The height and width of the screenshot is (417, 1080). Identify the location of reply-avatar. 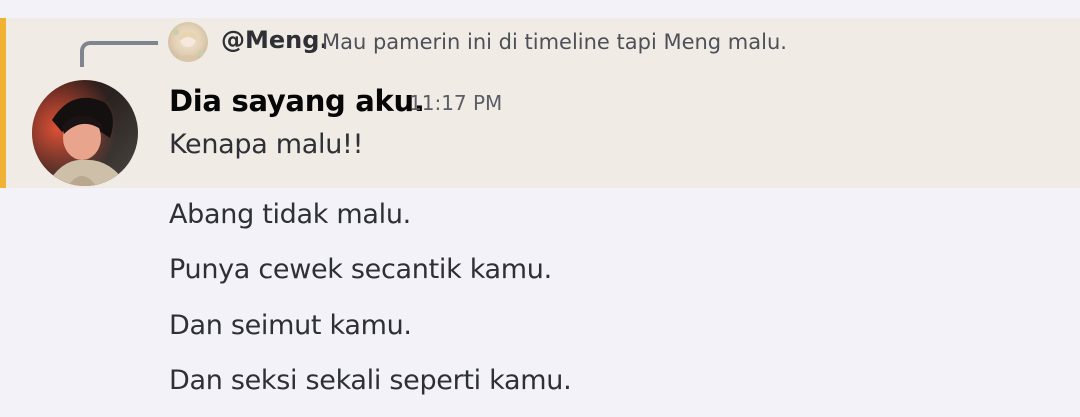
(188, 42).